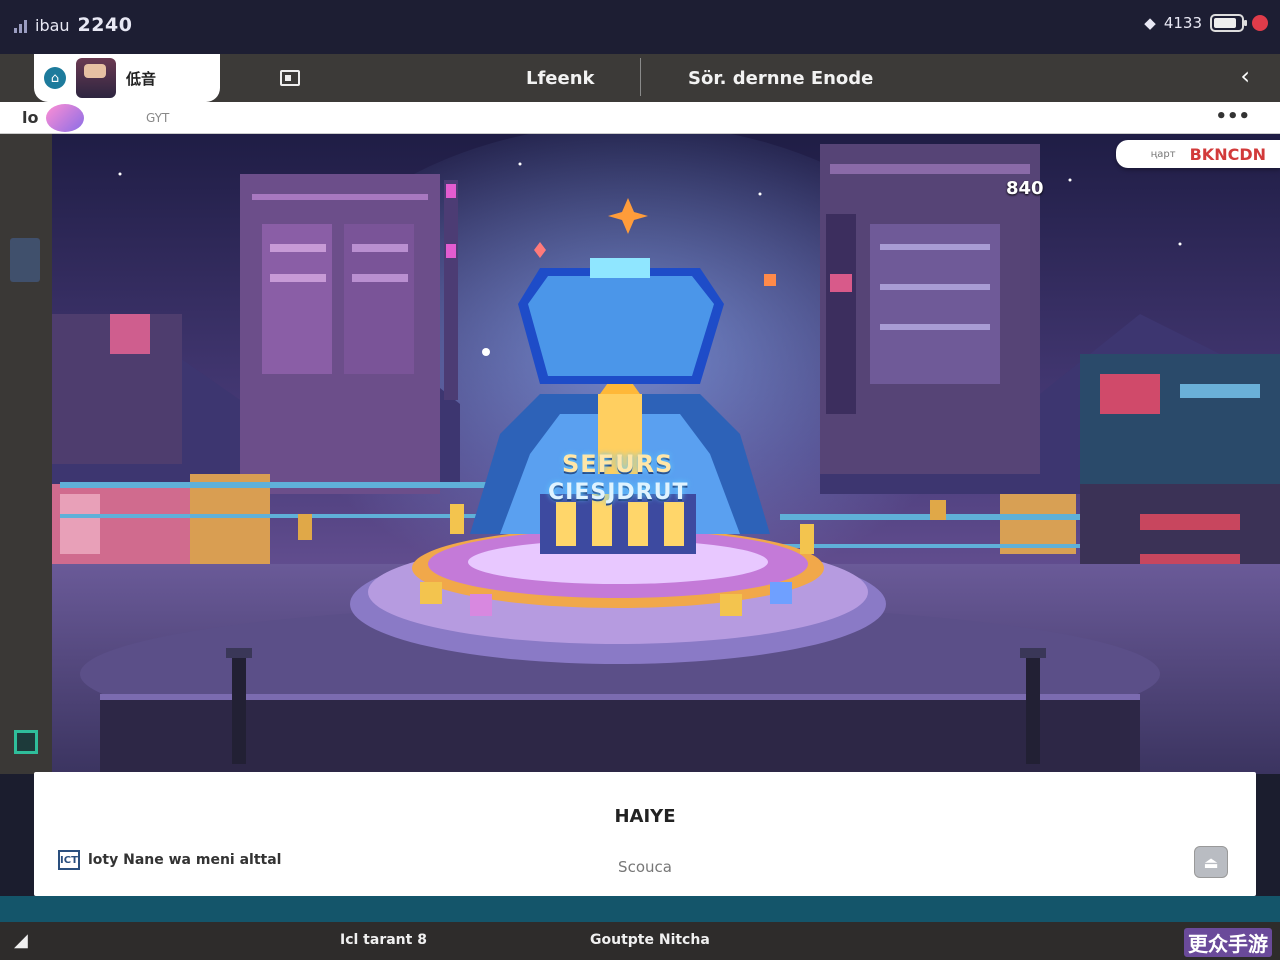 The image size is (1280, 960). I want to click on share-button: ⏏, so click(1211, 862).